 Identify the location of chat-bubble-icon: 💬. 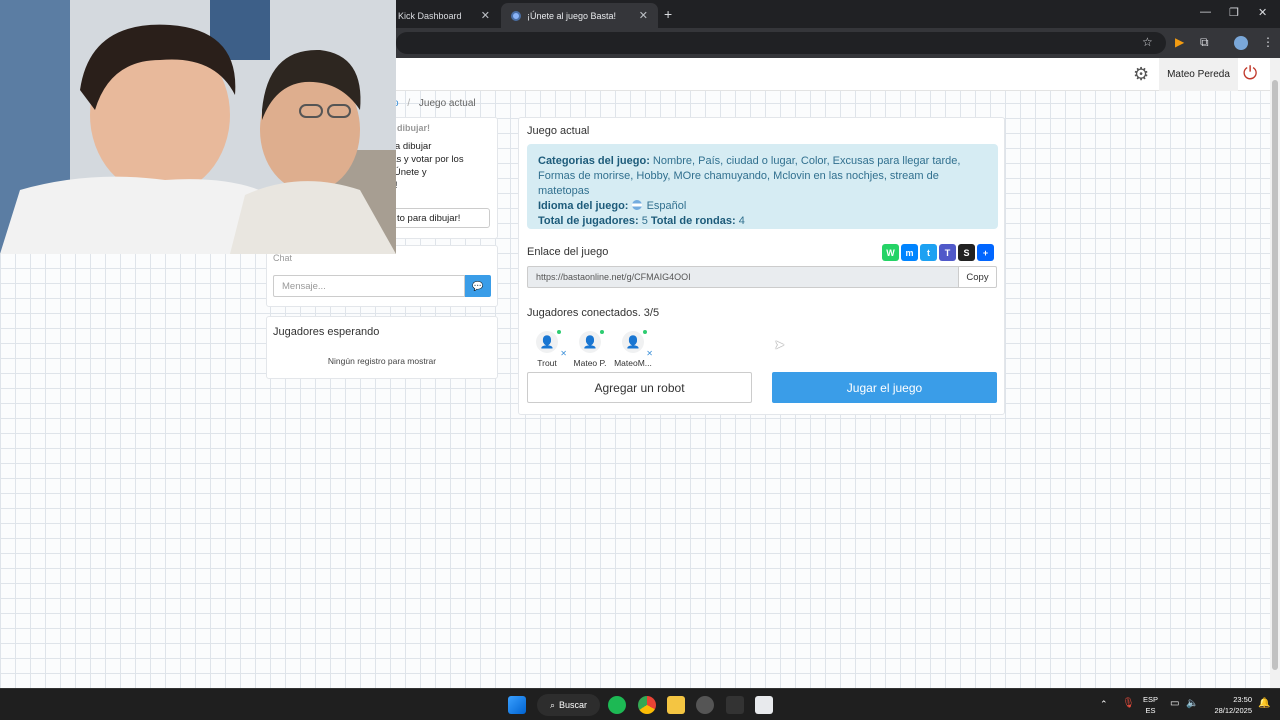
(478, 285).